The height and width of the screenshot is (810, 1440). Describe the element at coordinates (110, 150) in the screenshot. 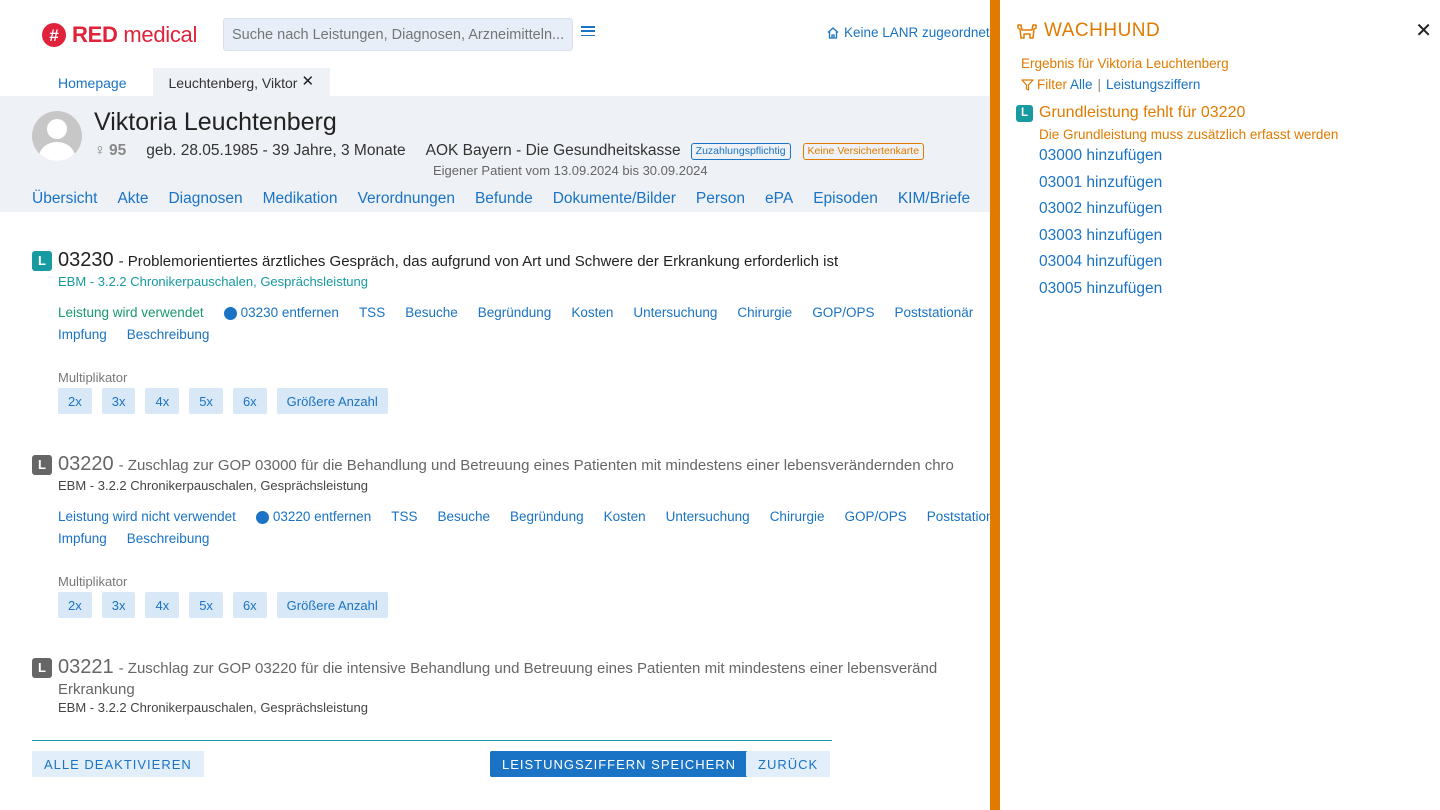

I see `patient-age: ♀ 95` at that location.